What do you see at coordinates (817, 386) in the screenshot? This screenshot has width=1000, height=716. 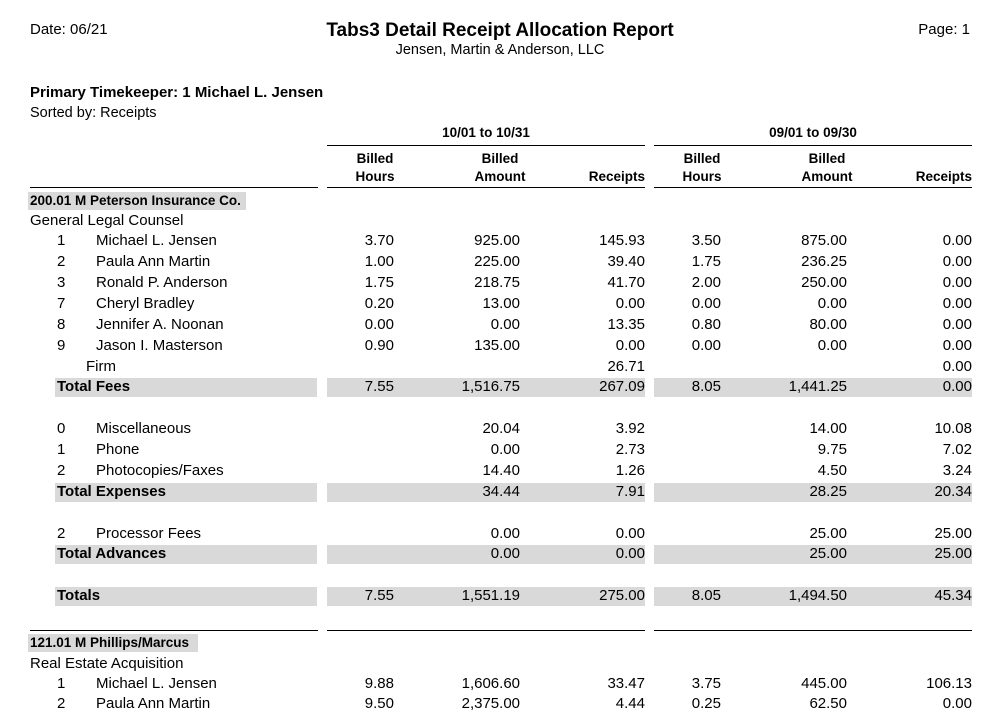 I see `value-cell: 1,441.25` at bounding box center [817, 386].